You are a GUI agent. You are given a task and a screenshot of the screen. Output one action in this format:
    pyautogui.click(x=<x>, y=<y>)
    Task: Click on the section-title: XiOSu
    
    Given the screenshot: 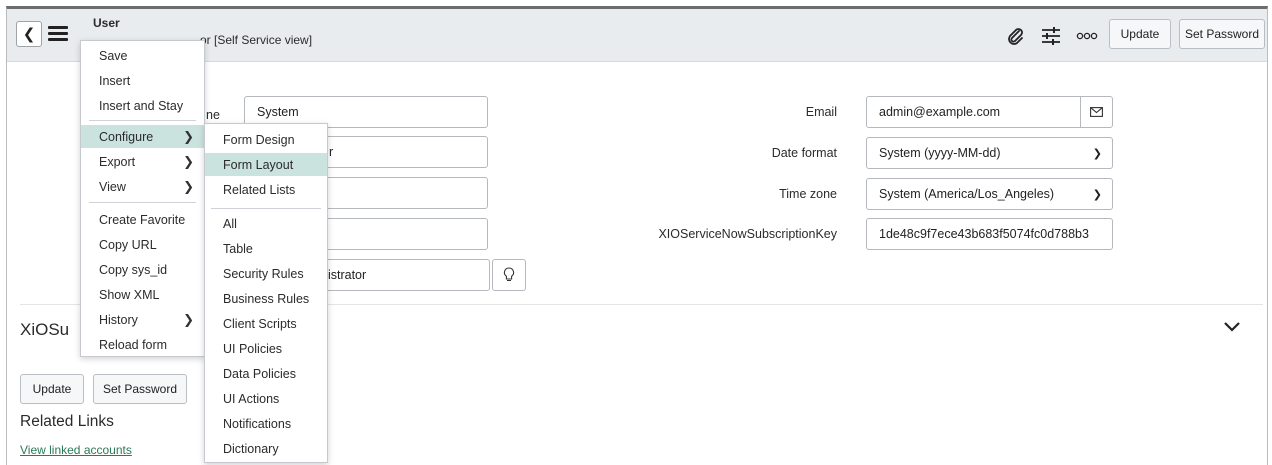 What is the action you would take?
    pyautogui.click(x=45, y=329)
    